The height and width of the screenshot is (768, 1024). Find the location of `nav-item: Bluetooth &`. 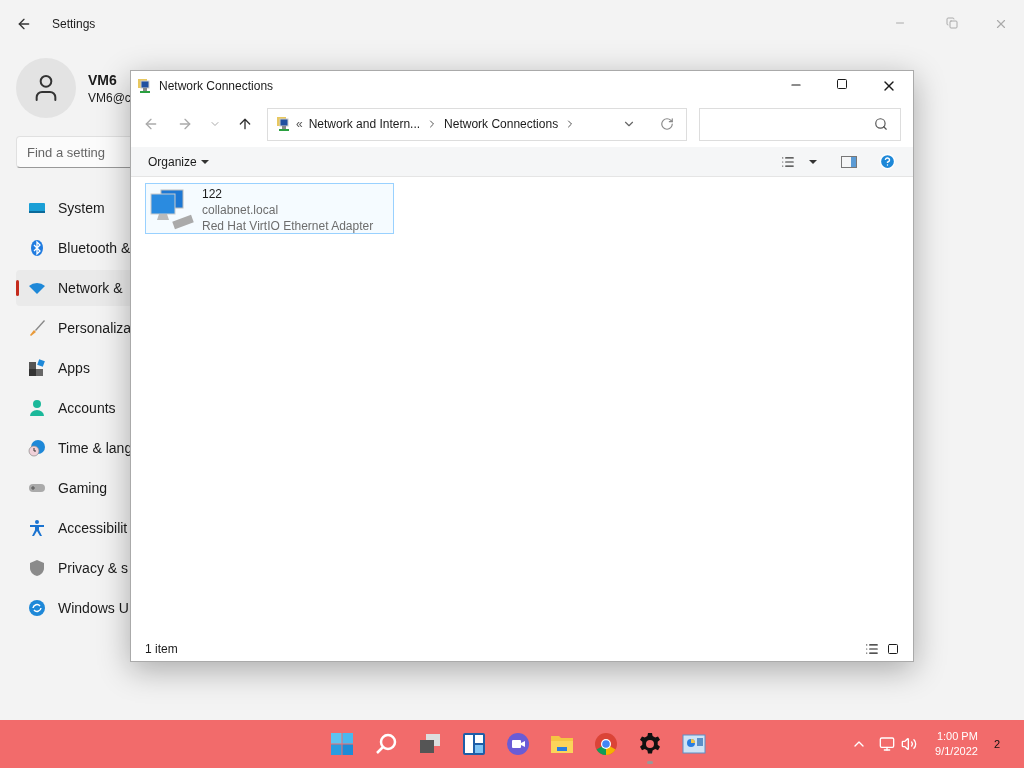

nav-item: Bluetooth & is located at coordinates (73, 248).